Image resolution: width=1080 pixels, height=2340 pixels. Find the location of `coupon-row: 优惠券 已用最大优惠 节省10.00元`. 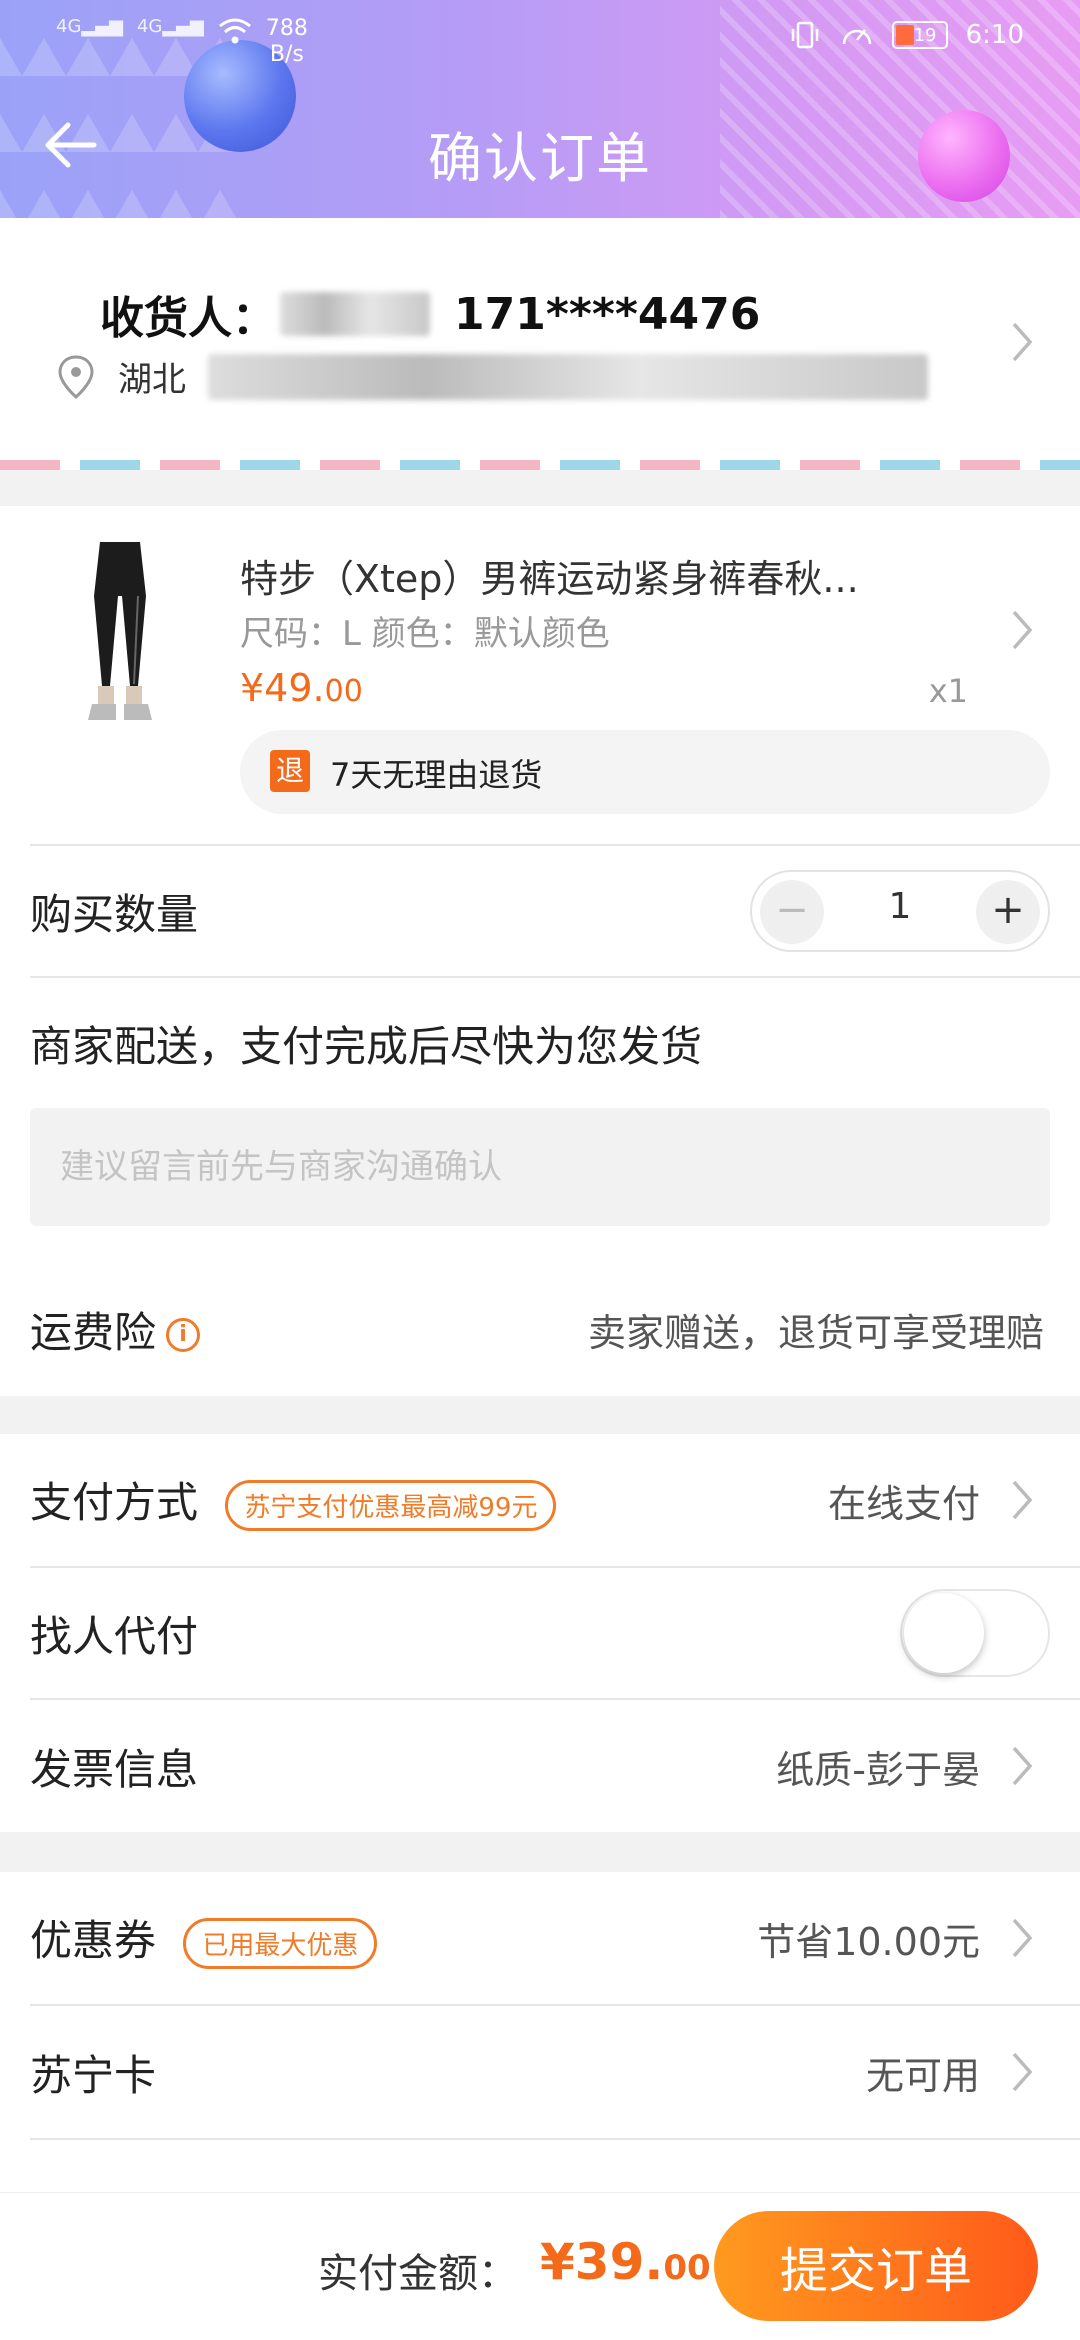

coupon-row: 优惠券 已用最大优惠 节省10.00元 is located at coordinates (540, 1938).